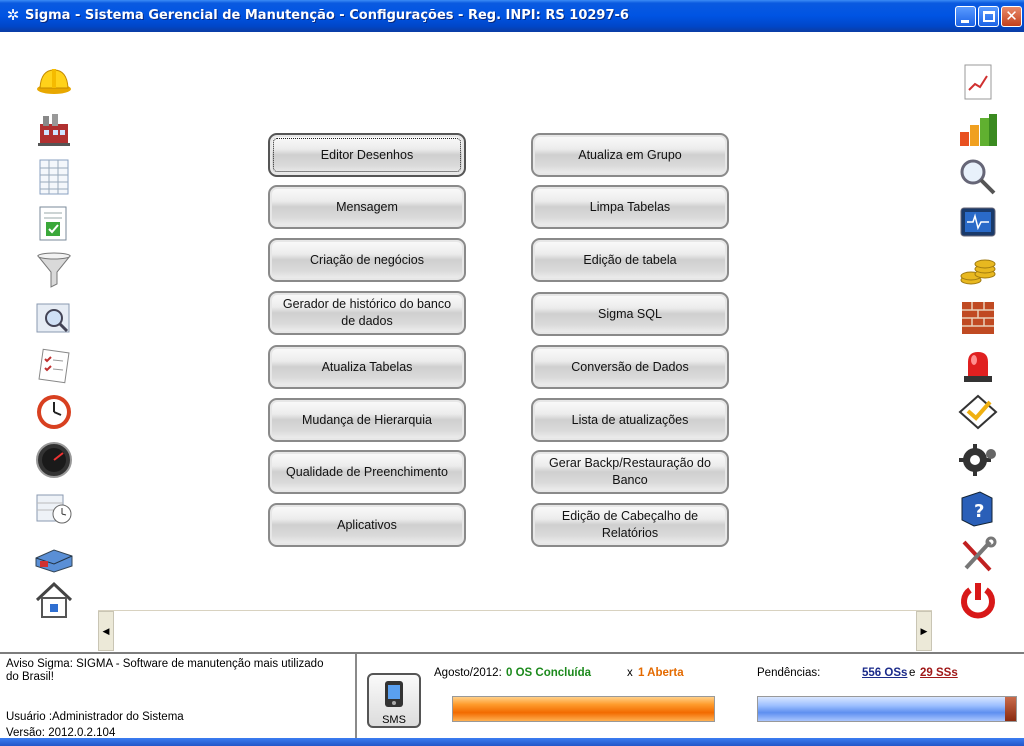 This screenshot has height=746, width=1024. Describe the element at coordinates (54, 270) in the screenshot. I see `funnel-icon` at that location.